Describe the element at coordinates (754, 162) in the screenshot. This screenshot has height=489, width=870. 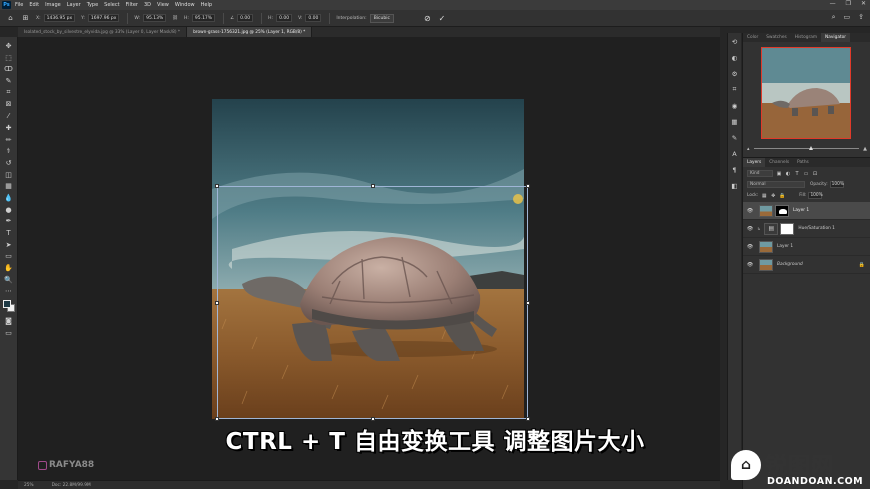
I see `tab-layers: Layers` at that location.